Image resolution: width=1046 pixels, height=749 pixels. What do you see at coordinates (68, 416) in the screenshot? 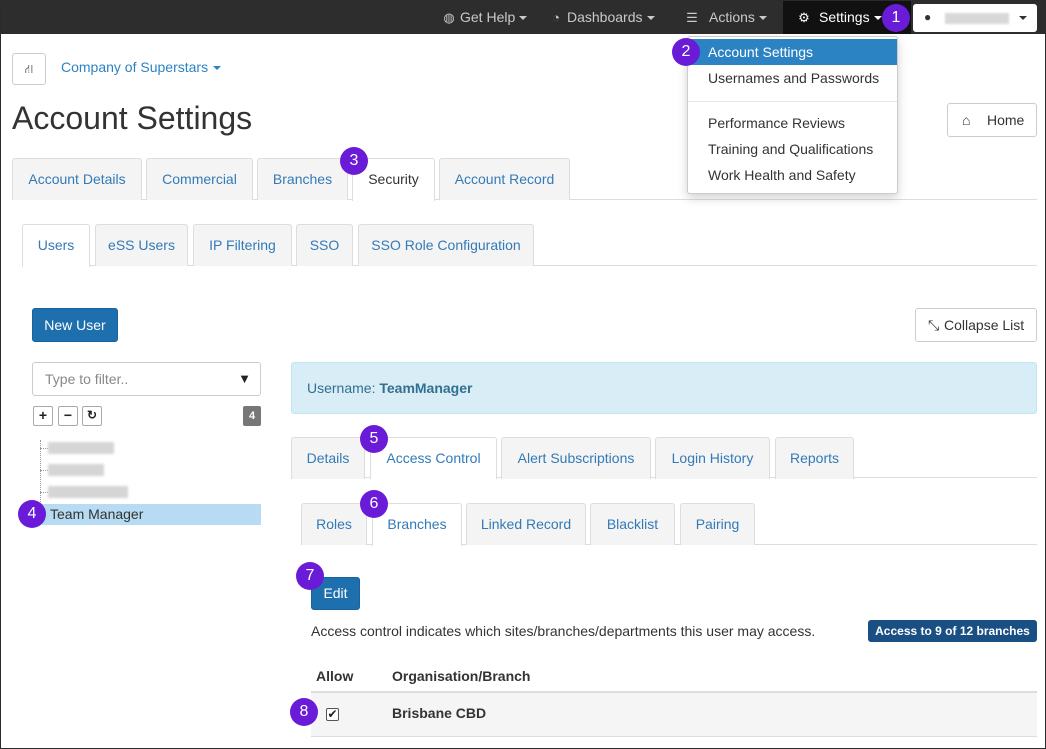
I see `collapse-all-button: −` at bounding box center [68, 416].